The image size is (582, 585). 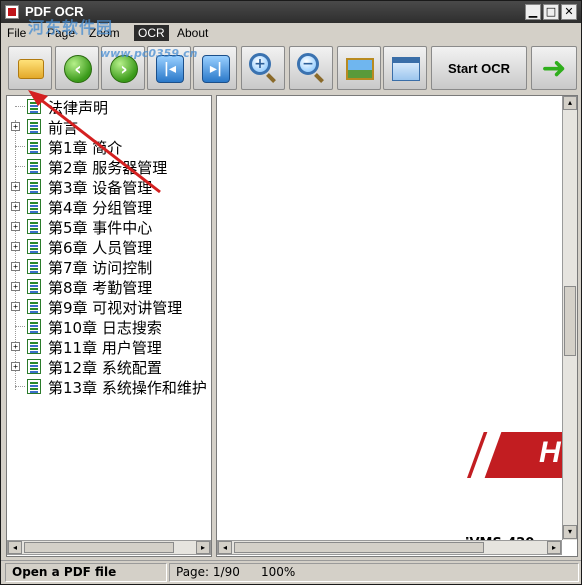 I want to click on tree-item: + 第7章 访问控制, so click(x=109, y=266).